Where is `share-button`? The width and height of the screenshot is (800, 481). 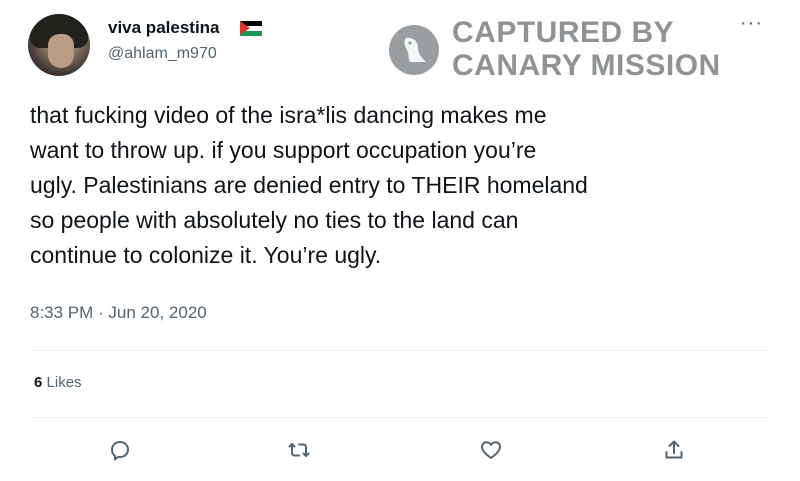
share-button is located at coordinates (674, 450).